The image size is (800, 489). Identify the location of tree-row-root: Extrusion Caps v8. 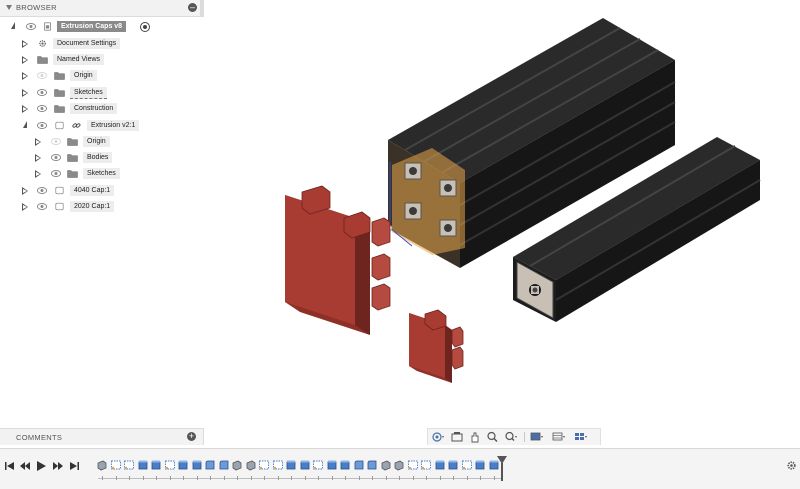
(101, 27).